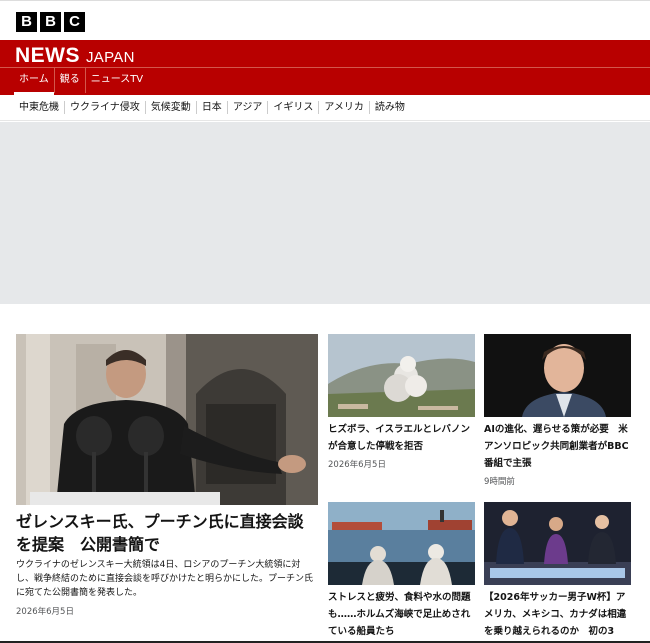 This screenshot has height=643, width=650. What do you see at coordinates (167, 533) in the screenshot?
I see `lead-story-headline: ゼレンスキー氏、プーチン氏に直接会談を提案 公開書簡で` at bounding box center [167, 533].